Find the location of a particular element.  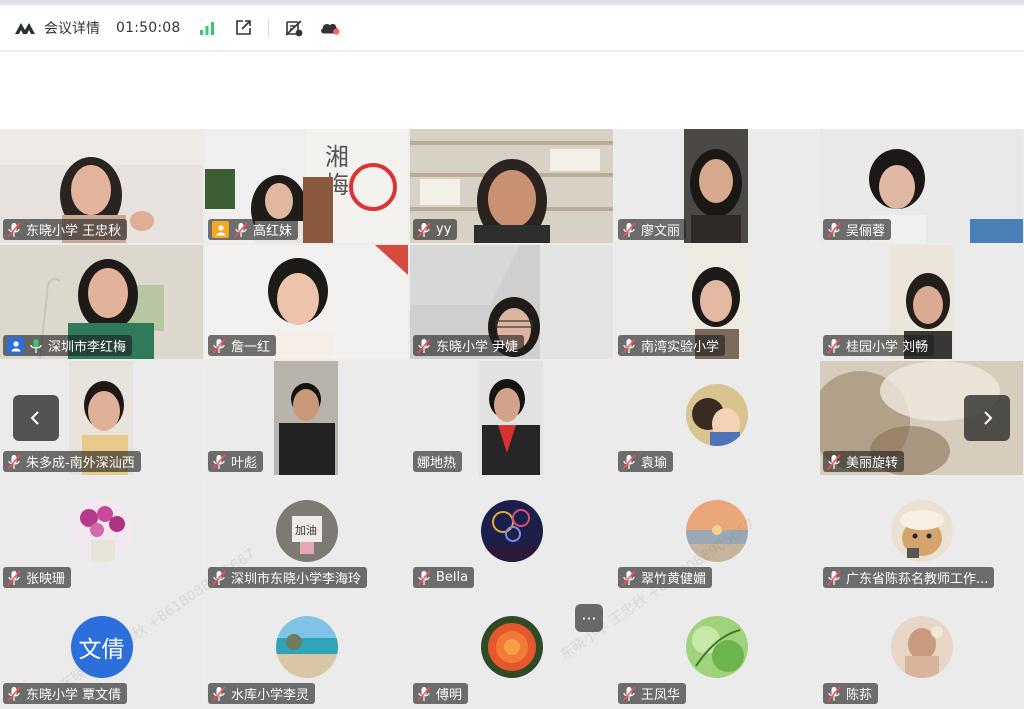

participant-tile: 袁瑜 is located at coordinates (716, 418).